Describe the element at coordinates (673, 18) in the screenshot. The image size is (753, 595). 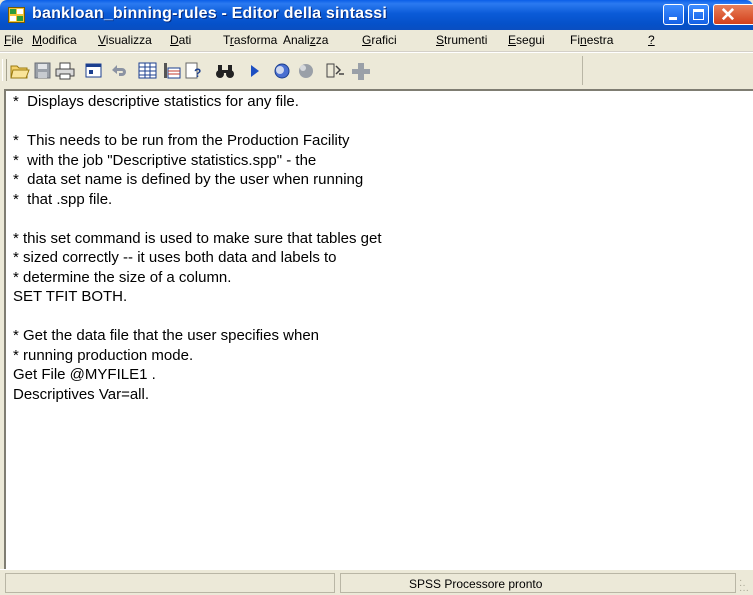
I see `minimize-icon` at that location.